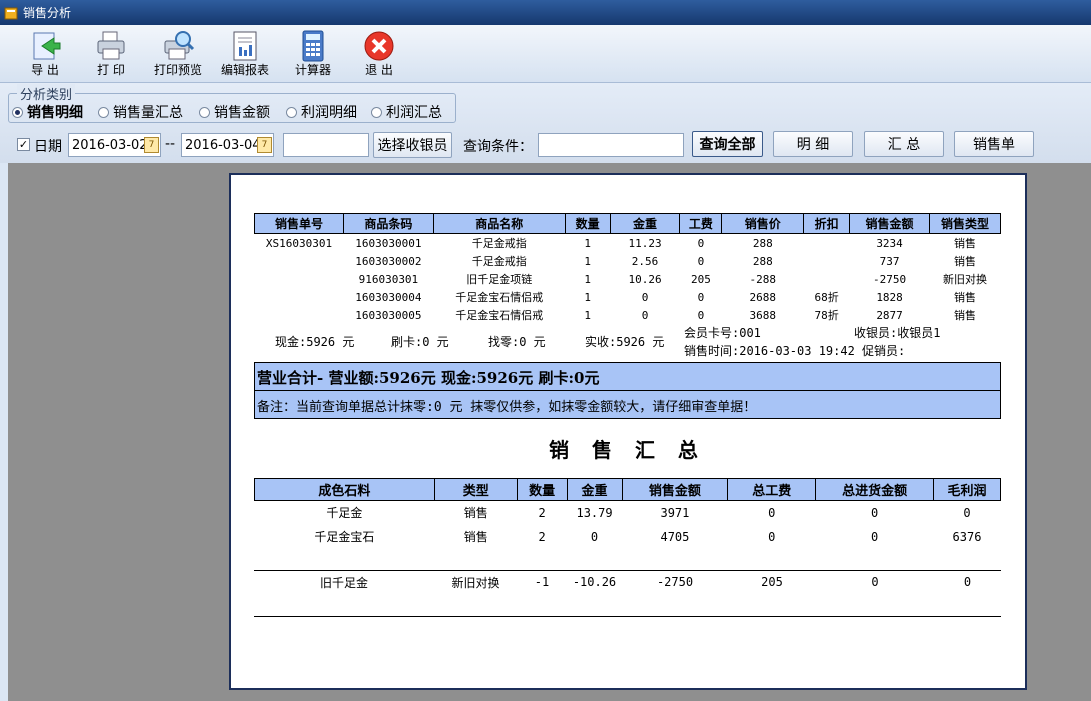 The image size is (1091, 701). Describe the element at coordinates (420, 342) in the screenshot. I see `card-amount: 刷卡:0 元` at that location.